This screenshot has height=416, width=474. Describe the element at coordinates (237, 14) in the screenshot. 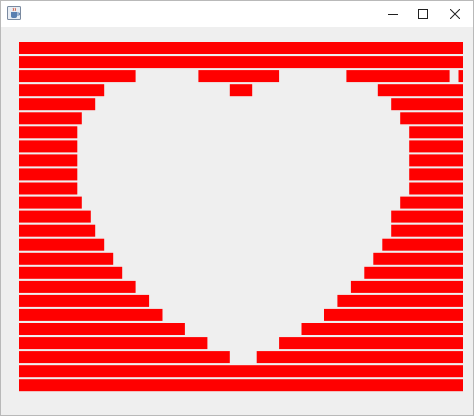

I see `title-bar` at that location.